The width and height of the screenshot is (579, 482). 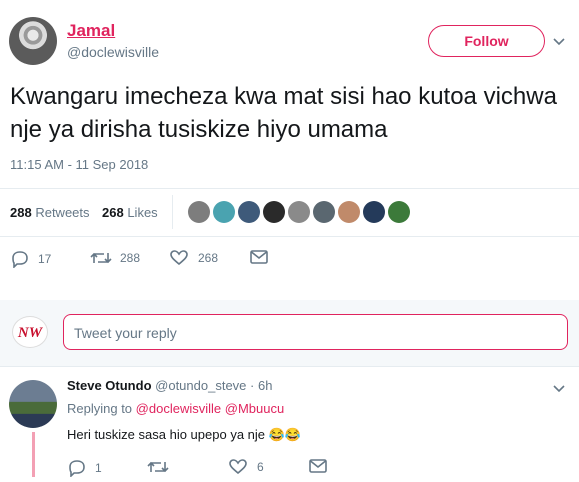 I want to click on likes-label: Likes, so click(x=142, y=212).